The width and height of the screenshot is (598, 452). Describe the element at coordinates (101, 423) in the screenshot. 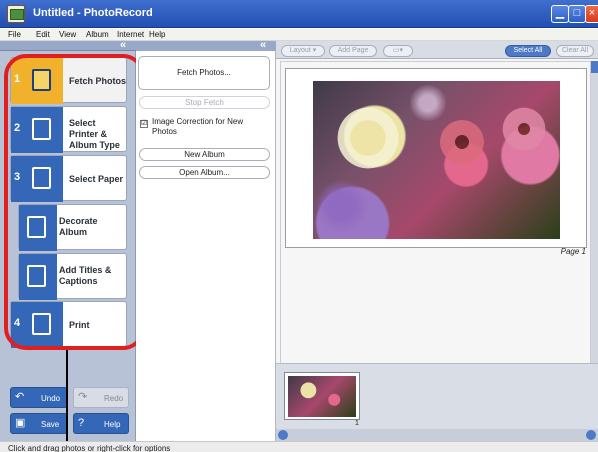

I see `help-button: ? Help` at that location.